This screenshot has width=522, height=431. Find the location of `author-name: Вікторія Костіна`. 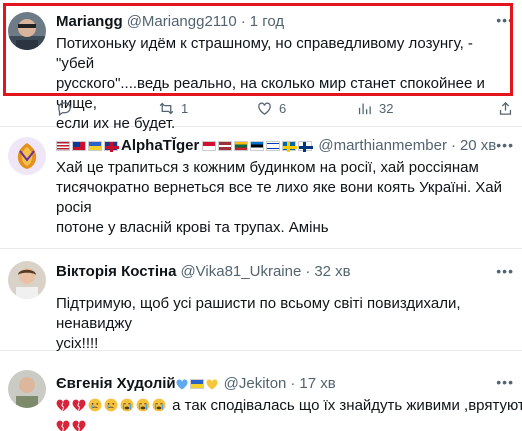

author-name: Вікторія Костіна is located at coordinates (116, 272).